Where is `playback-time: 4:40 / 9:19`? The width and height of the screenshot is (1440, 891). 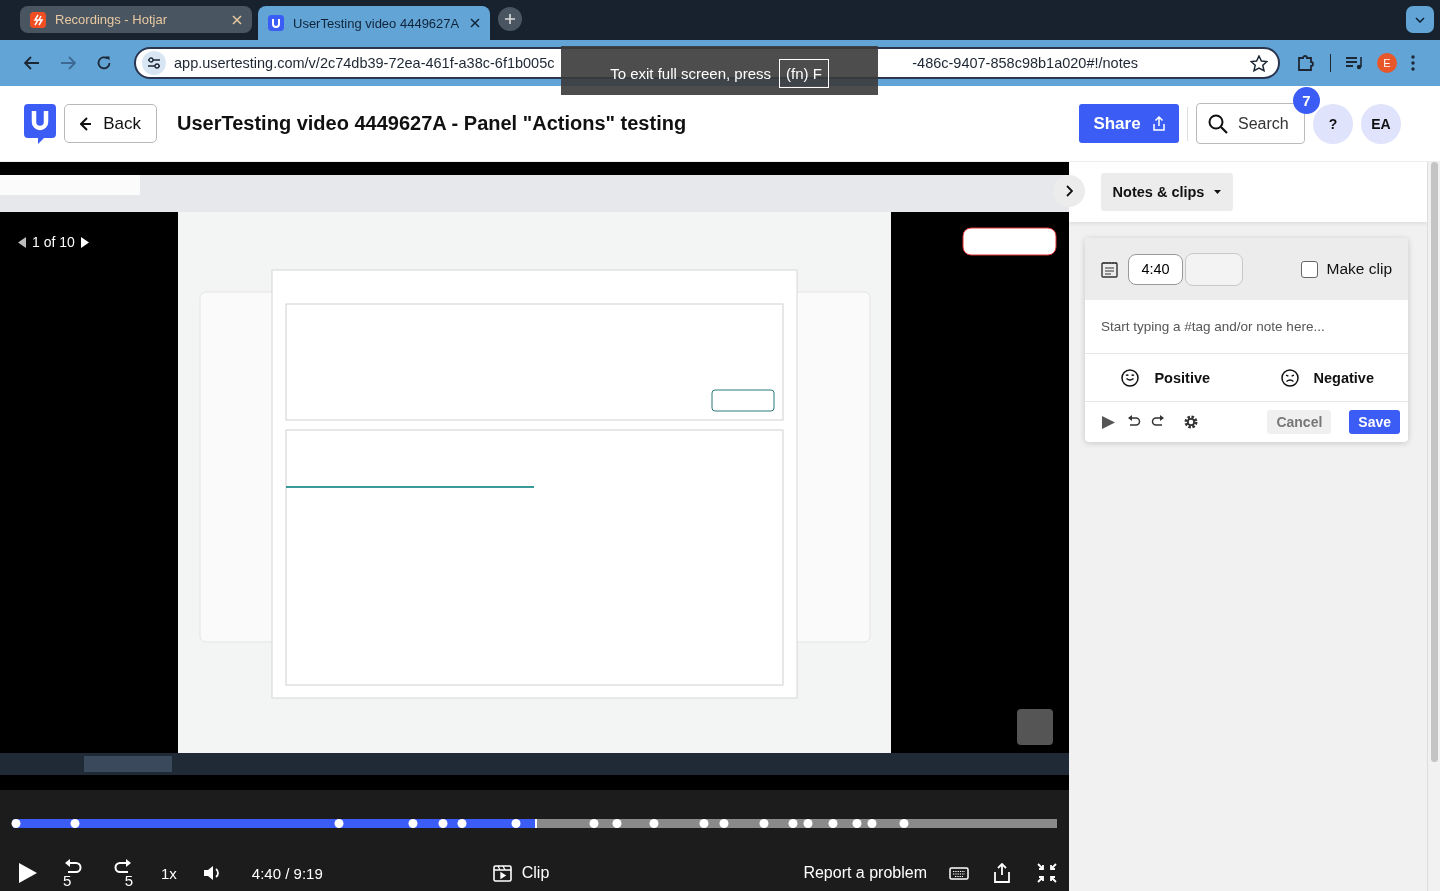 playback-time: 4:40 / 9:19 is located at coordinates (287, 873).